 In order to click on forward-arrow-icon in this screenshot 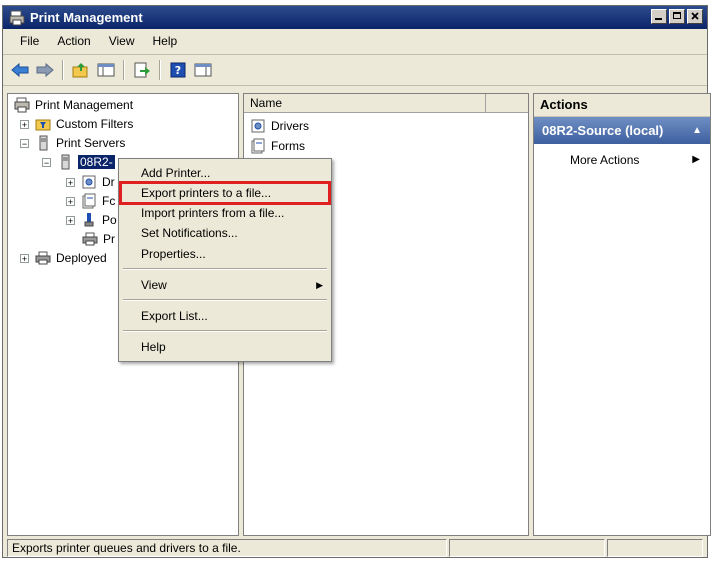, I will do `click(45, 70)`.